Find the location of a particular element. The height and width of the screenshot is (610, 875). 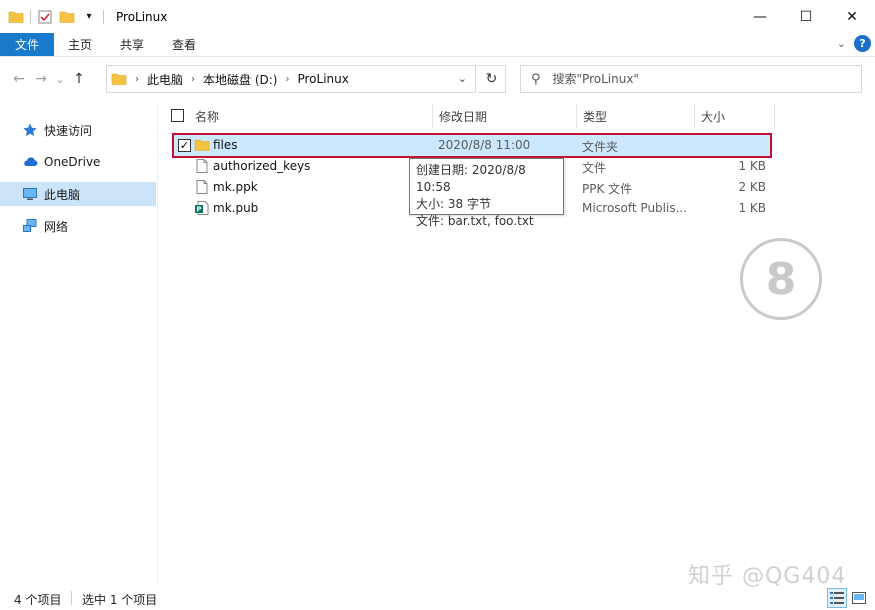

sidebar-item-label: 此电脑 is located at coordinates (62, 194).